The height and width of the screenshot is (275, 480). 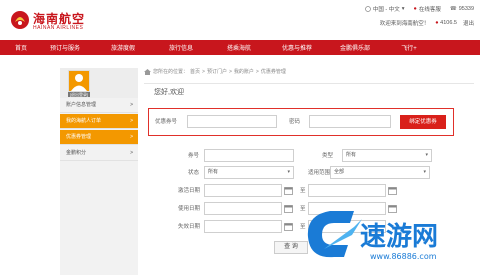 I want to click on top-links: 中国 - 中文 ▾ ● 在线客服 ☎ 95339, so click(x=419, y=9).